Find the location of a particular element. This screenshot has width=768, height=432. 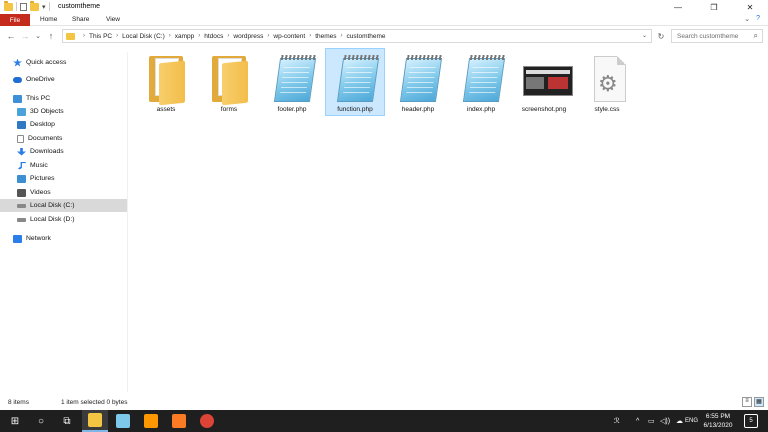

sidebar-item-documents: Documents is located at coordinates (63, 138).